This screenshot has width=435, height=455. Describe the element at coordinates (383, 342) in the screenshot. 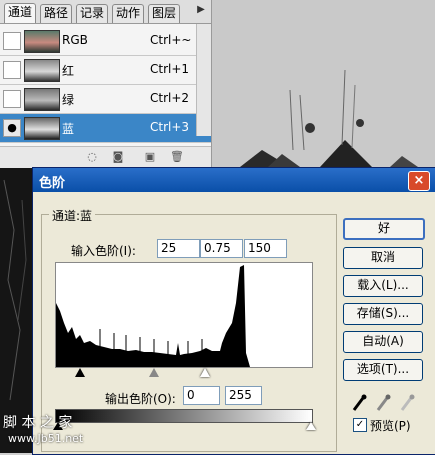

I see `auto-button: 自动(A)` at that location.